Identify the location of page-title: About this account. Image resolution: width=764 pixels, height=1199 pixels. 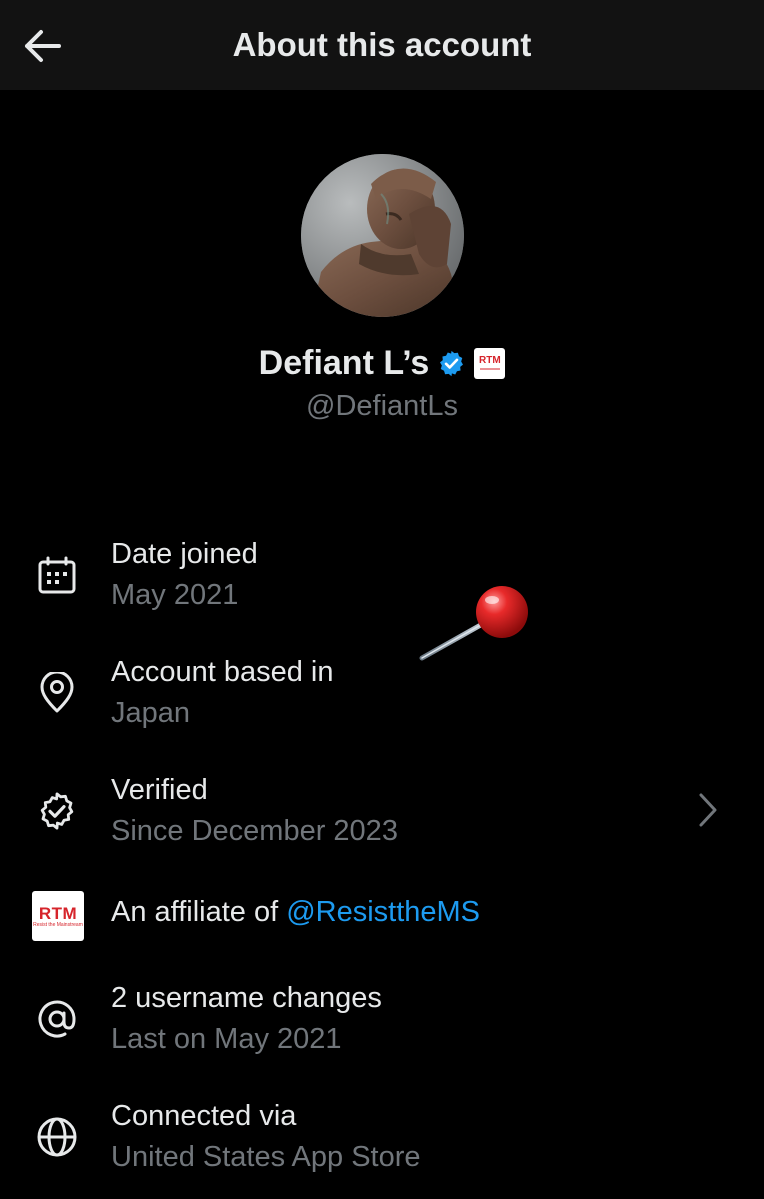
(382, 44).